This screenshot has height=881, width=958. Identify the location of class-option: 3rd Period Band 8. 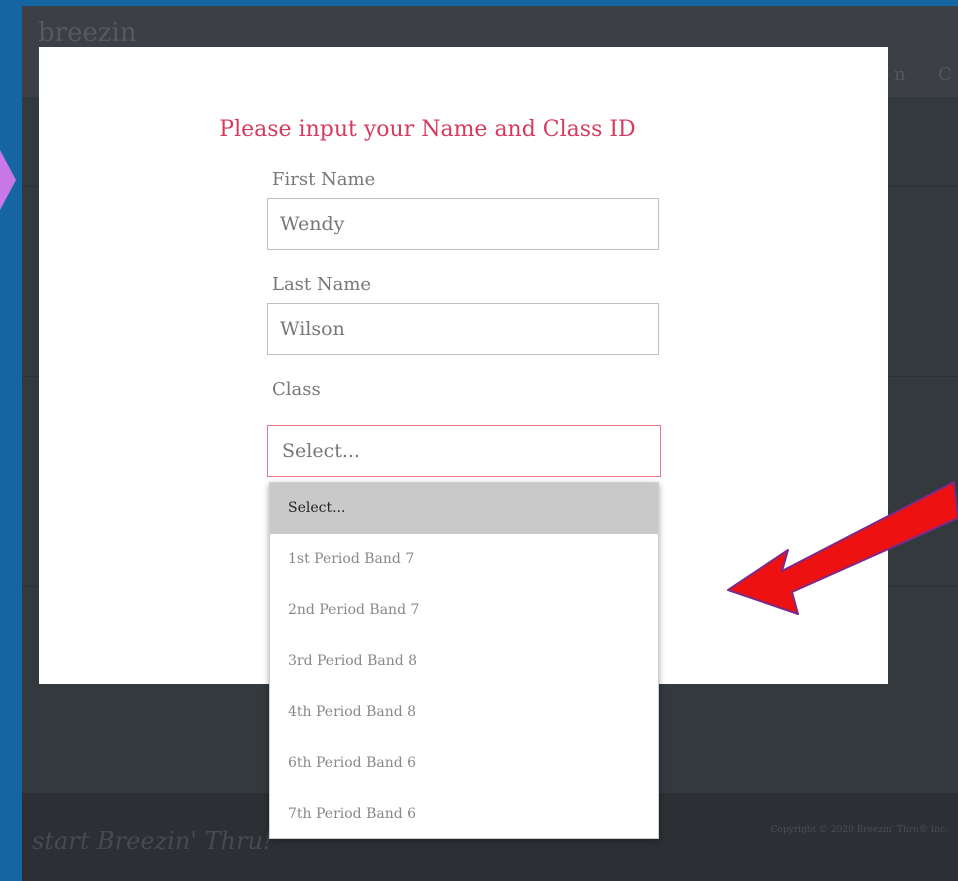
(464, 661).